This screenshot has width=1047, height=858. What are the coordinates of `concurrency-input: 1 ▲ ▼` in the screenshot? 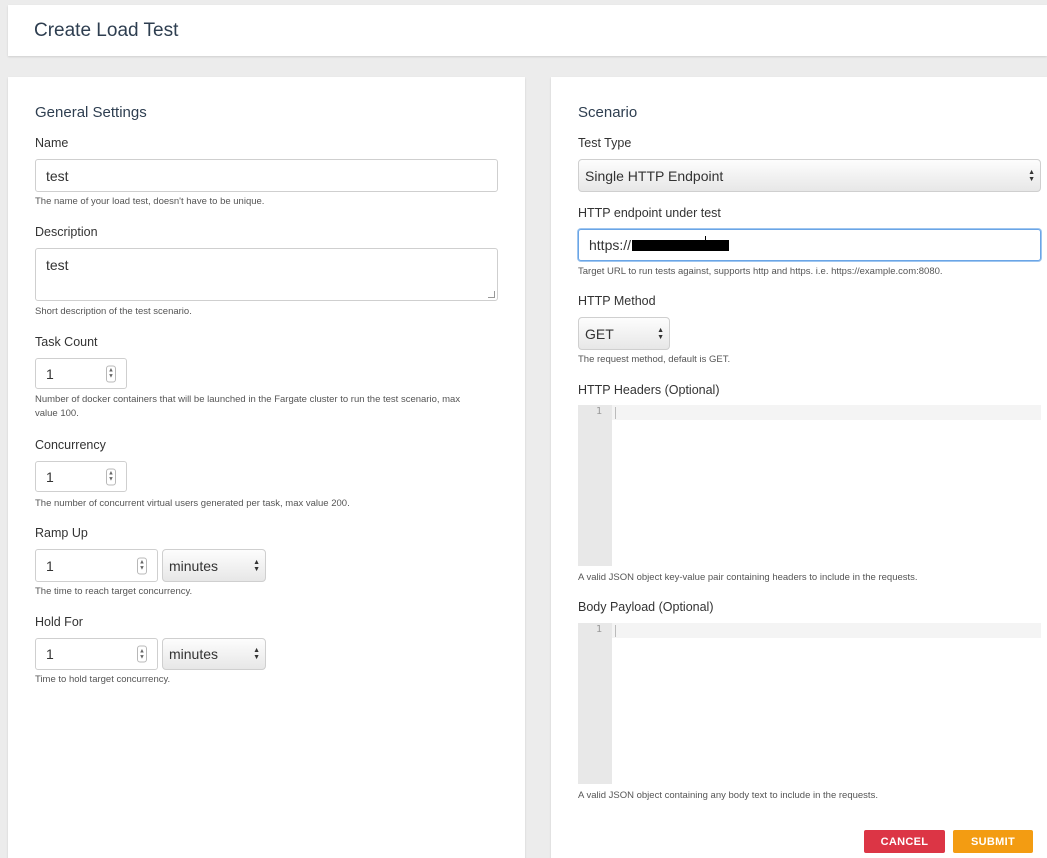 It's located at (81, 476).